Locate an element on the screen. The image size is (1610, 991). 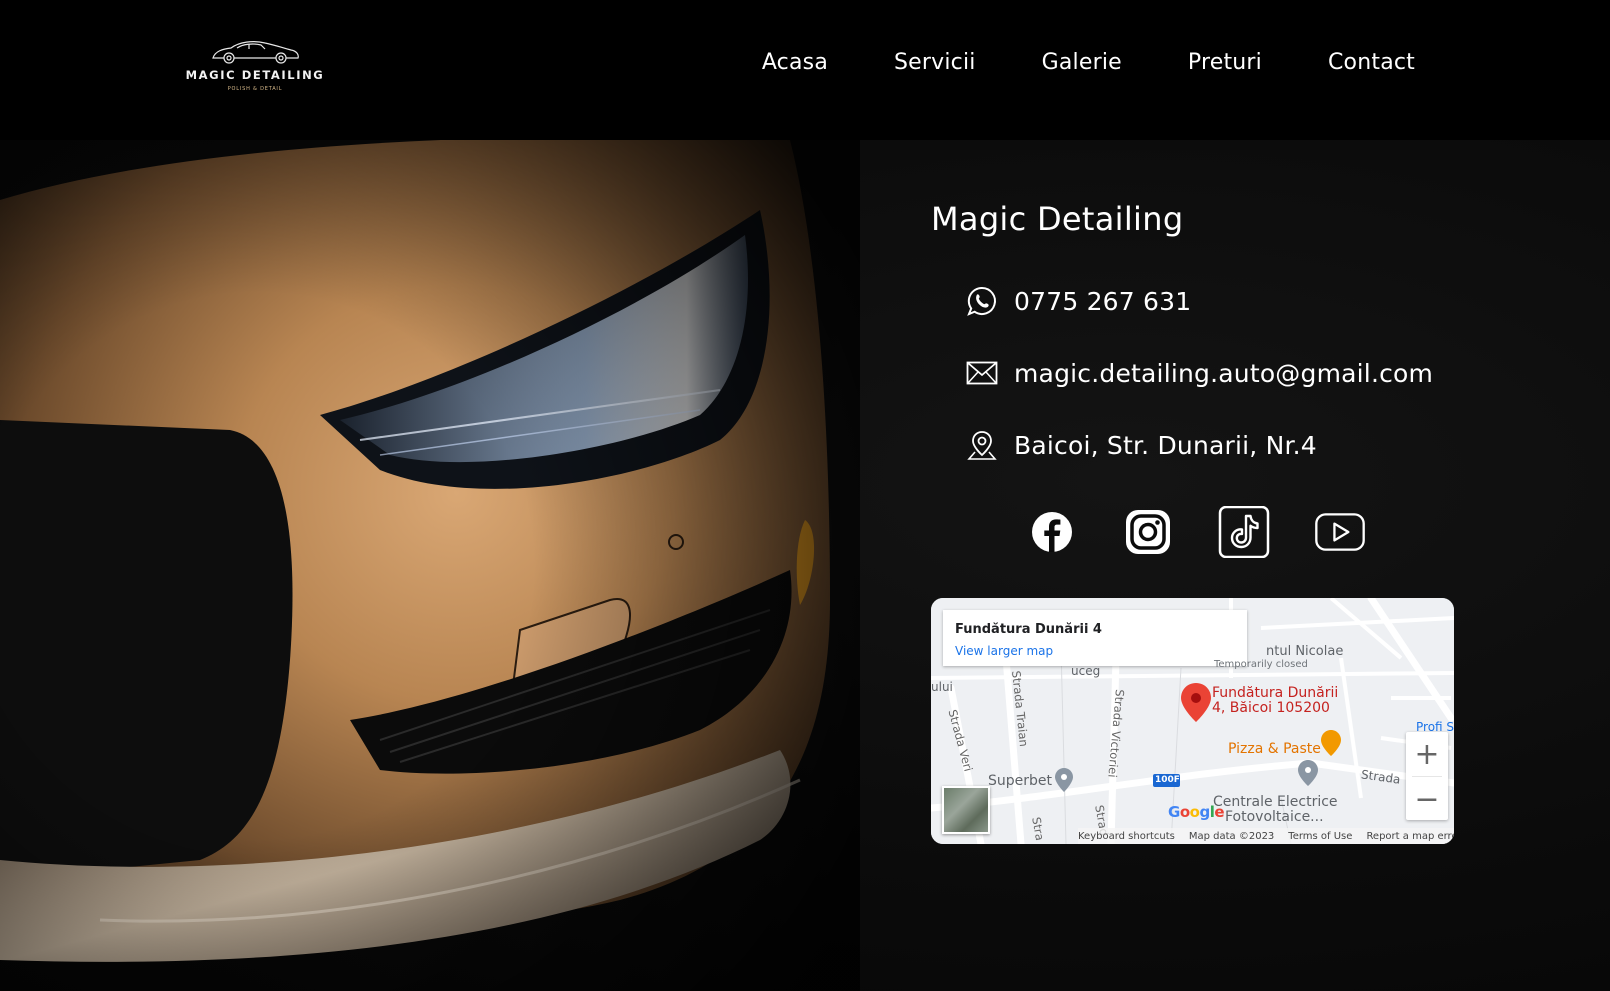
phone-row: 0775 267 631 is located at coordinates (1078, 301).